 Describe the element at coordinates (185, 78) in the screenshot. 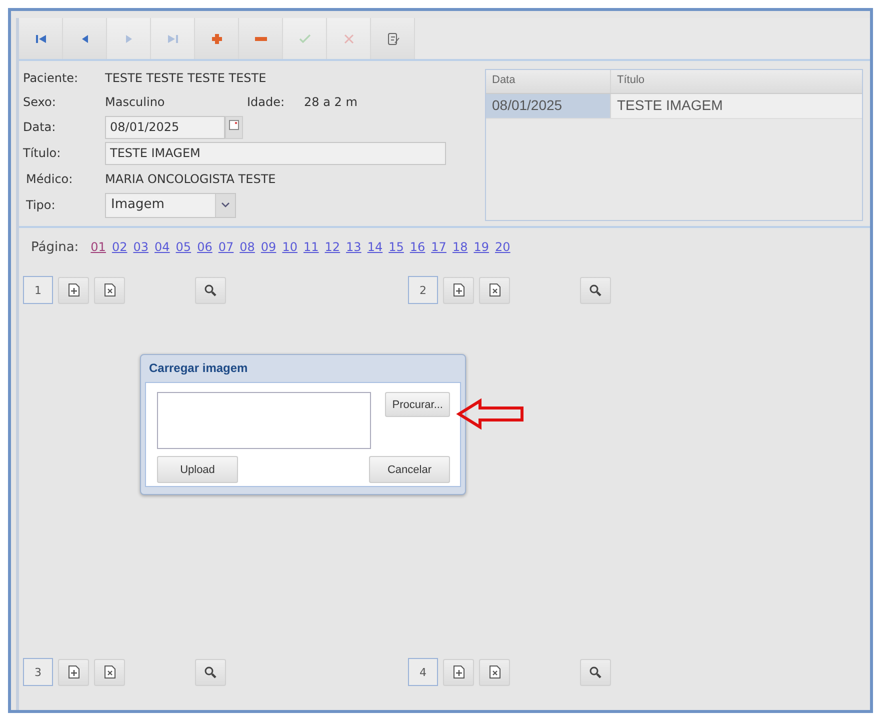

I see `patient-name: TESTE TESTE TESTE TESTE` at that location.